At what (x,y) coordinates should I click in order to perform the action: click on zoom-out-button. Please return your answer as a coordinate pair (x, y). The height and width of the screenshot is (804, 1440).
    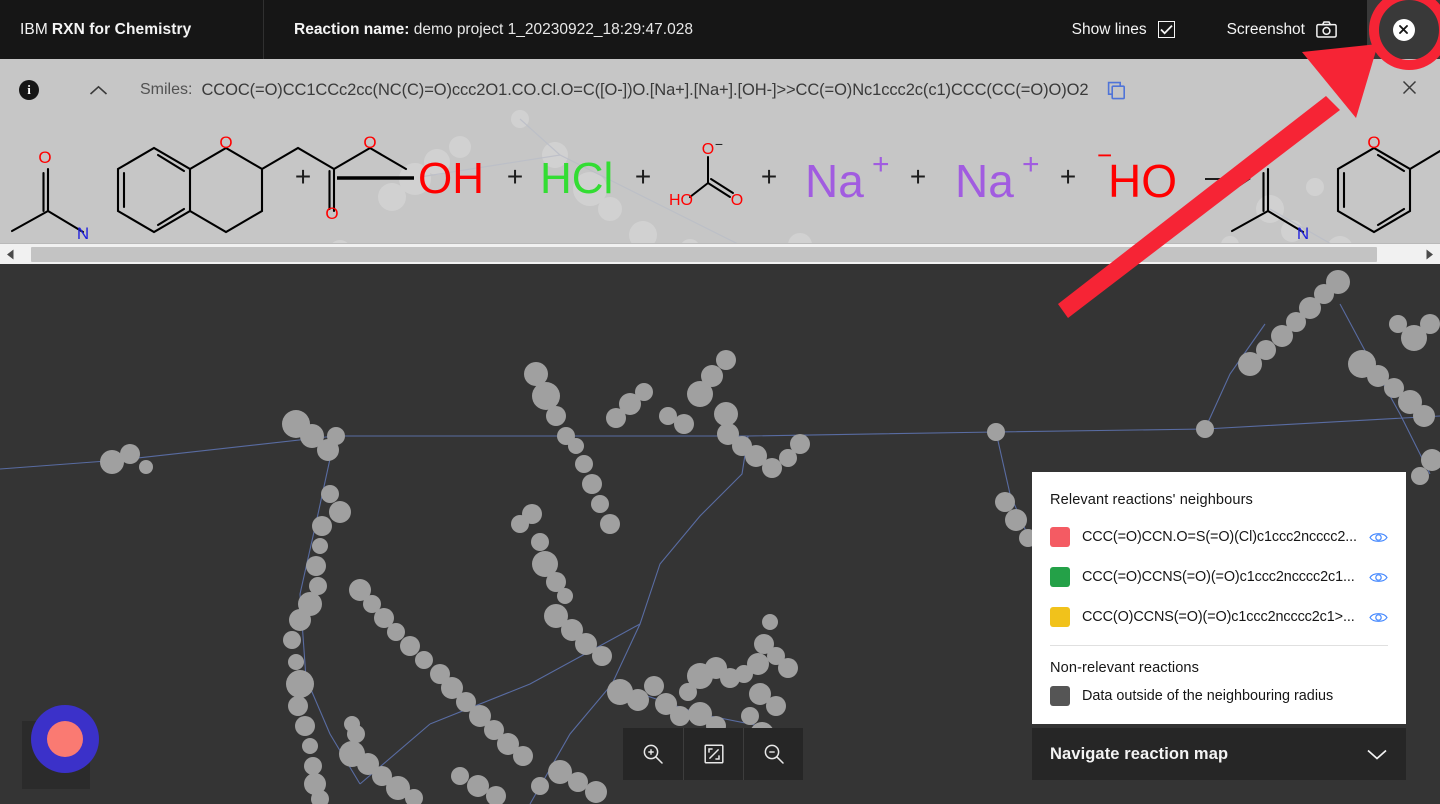
    Looking at the image, I should click on (773, 754).